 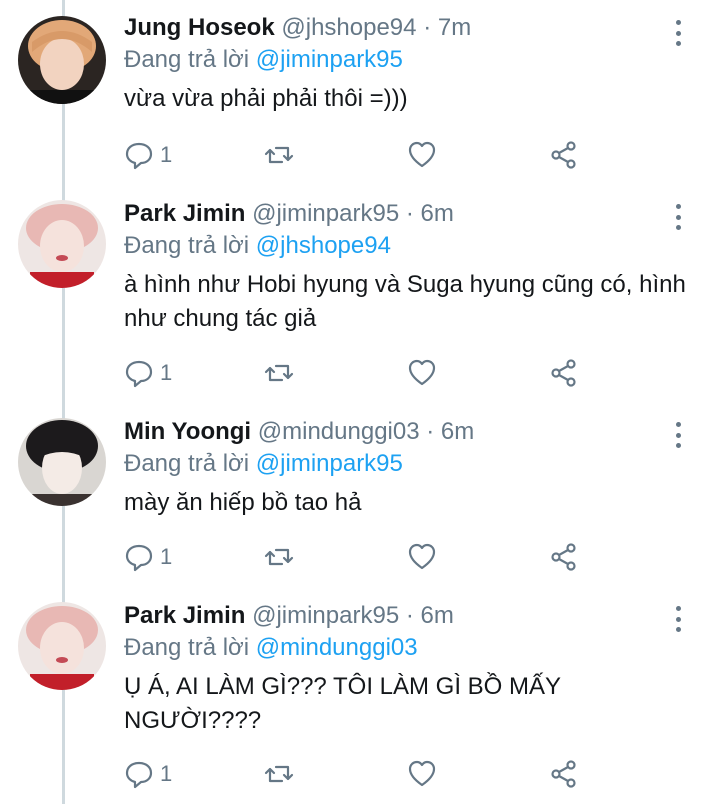 I want to click on tweet-header: Min Yoongi @mindunggi03 · 6m, so click(x=407, y=432).